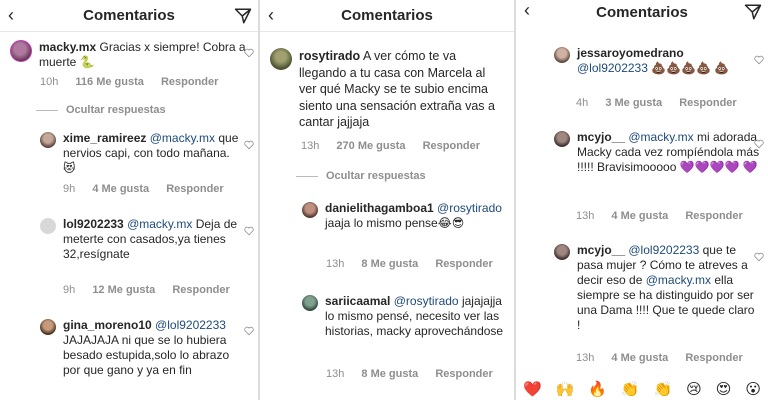  I want to click on surprised-emoji-icon: 😮, so click(753, 389).